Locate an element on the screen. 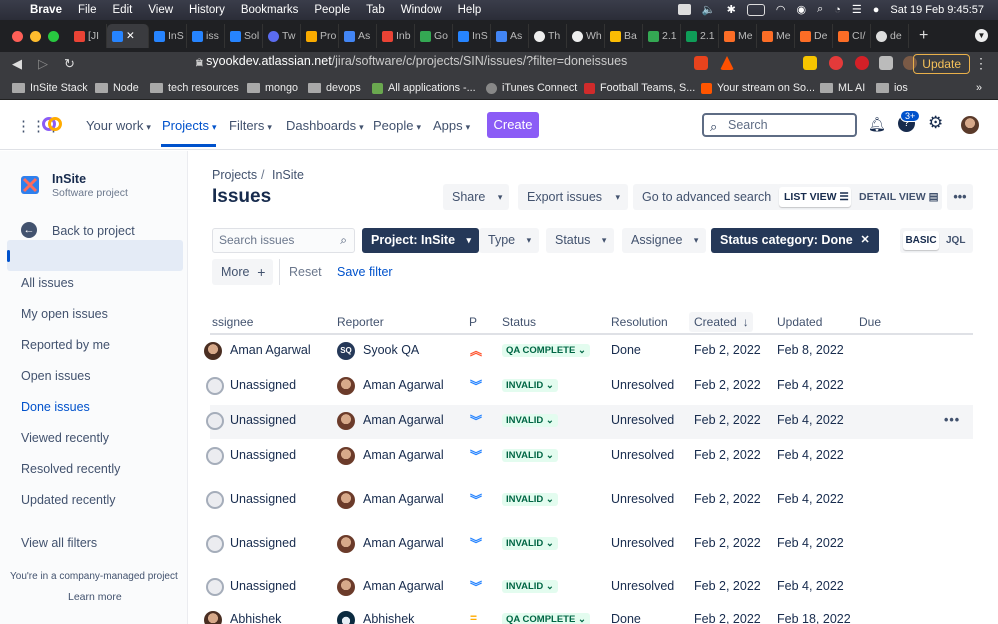 The height and width of the screenshot is (624, 998). brave-rewards-icon is located at coordinates (727, 63).